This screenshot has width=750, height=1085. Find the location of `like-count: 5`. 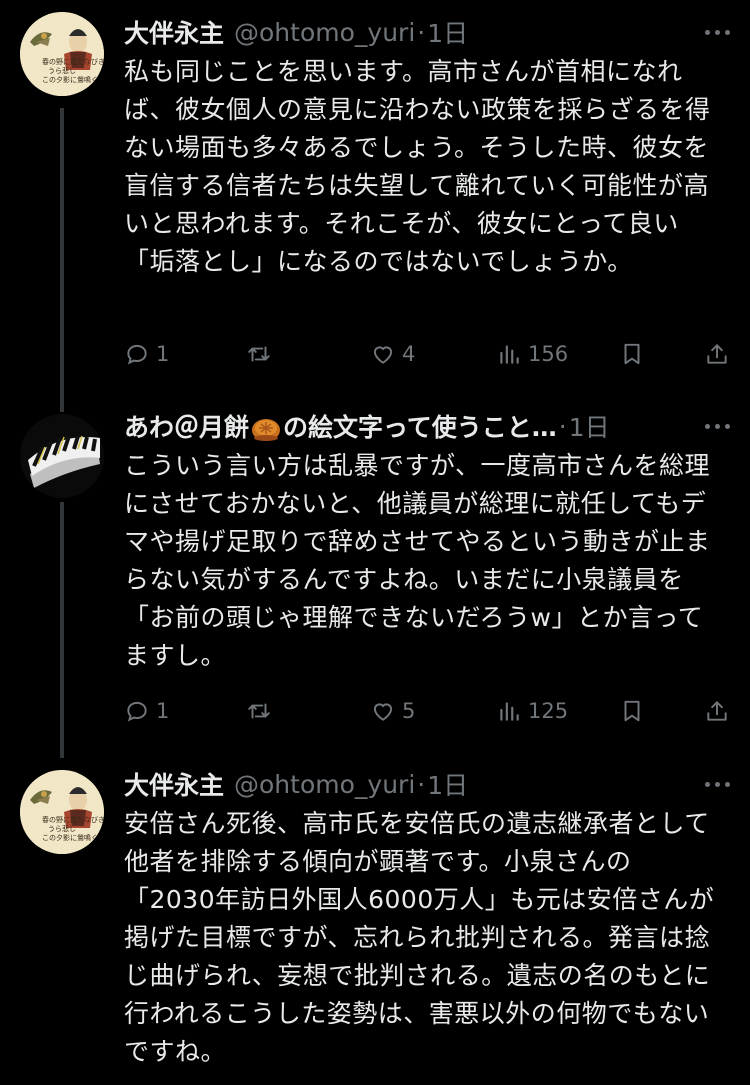

like-count: 5 is located at coordinates (409, 711).